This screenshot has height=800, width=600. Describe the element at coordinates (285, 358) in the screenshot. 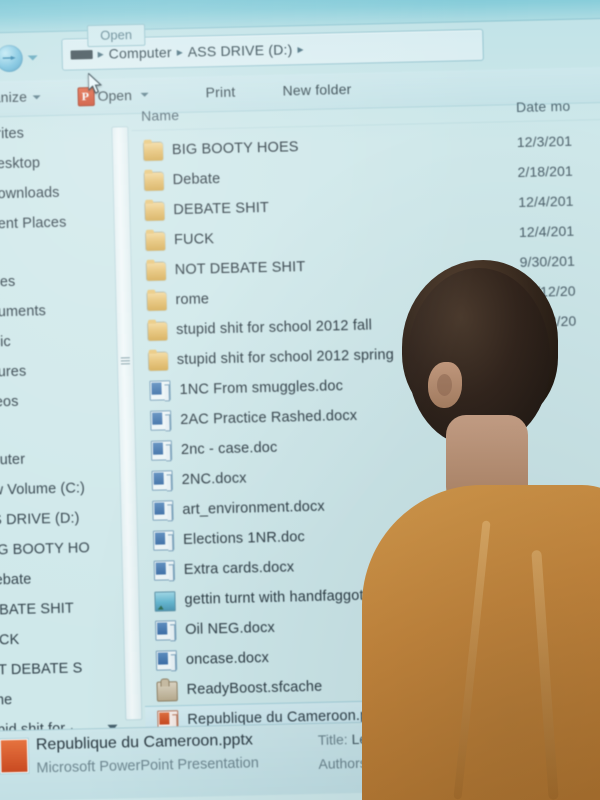

I see `file-name: stupid shit for school 2012 spring` at that location.